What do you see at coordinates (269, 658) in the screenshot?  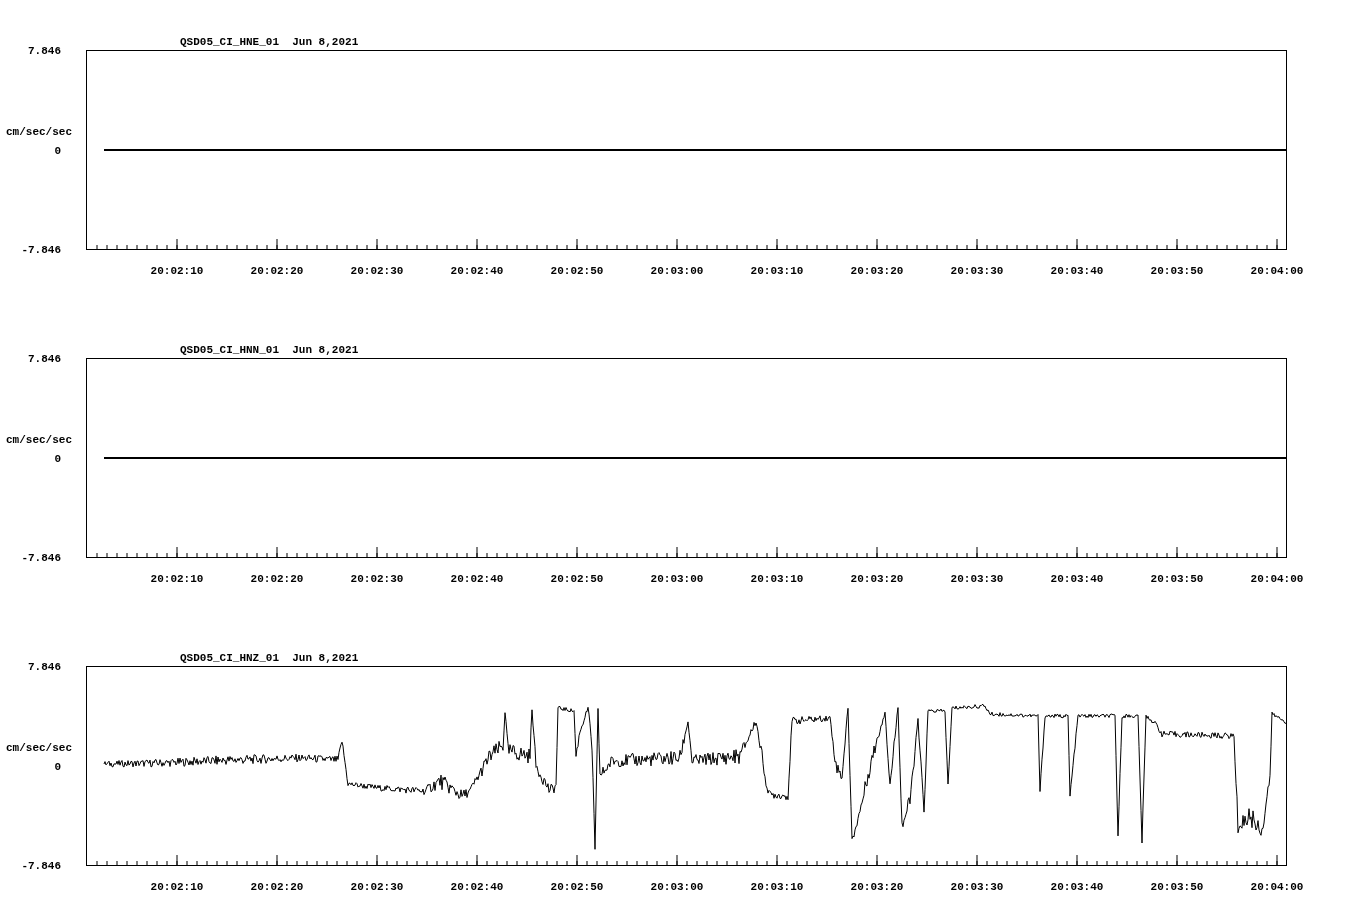 I see `plot-title: QSD05_CI_HNZ_01 Jun 8,2021` at bounding box center [269, 658].